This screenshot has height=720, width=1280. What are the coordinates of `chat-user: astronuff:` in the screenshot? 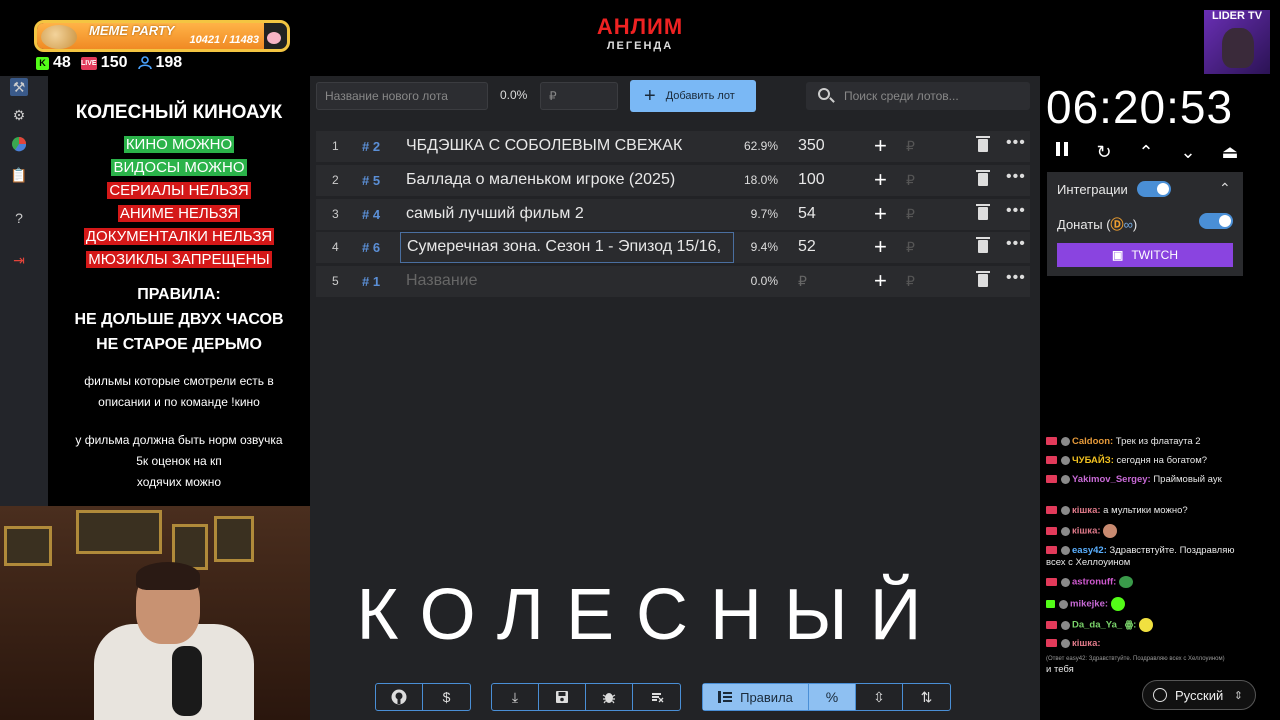 It's located at (1094, 582).